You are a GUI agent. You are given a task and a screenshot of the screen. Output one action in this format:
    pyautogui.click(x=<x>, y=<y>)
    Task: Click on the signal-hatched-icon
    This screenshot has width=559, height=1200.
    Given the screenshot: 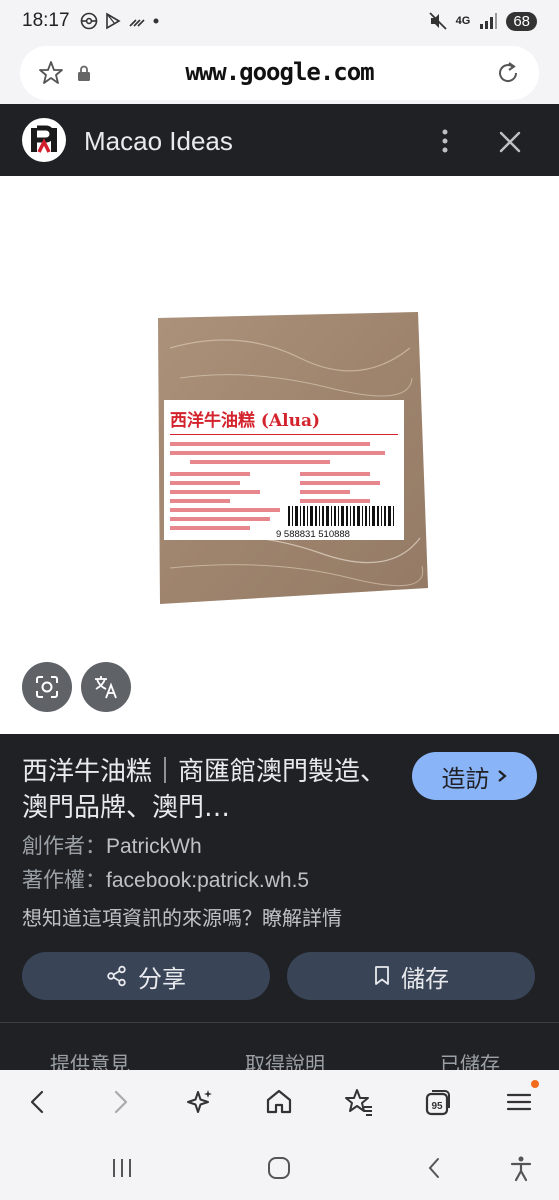 What is the action you would take?
    pyautogui.click(x=137, y=23)
    